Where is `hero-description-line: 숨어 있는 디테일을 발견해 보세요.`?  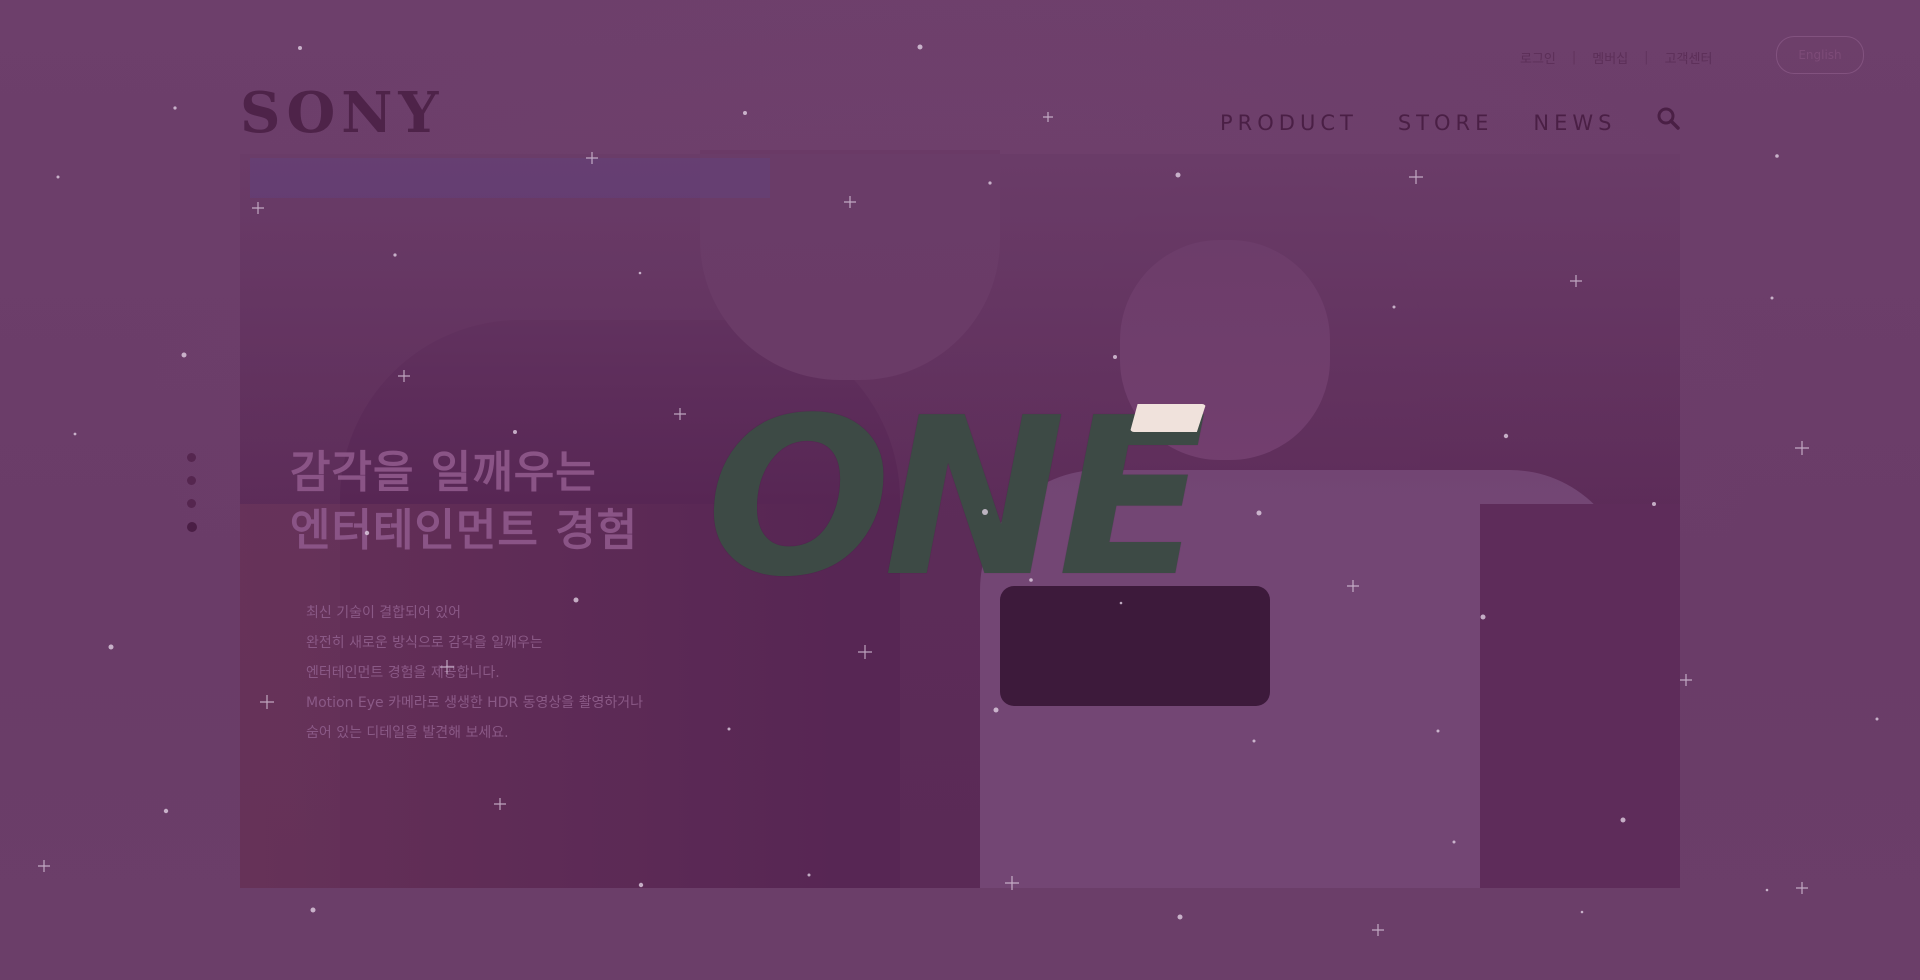
hero-description-line: 숨어 있는 디테일을 발견해 보세요. is located at coordinates (407, 733).